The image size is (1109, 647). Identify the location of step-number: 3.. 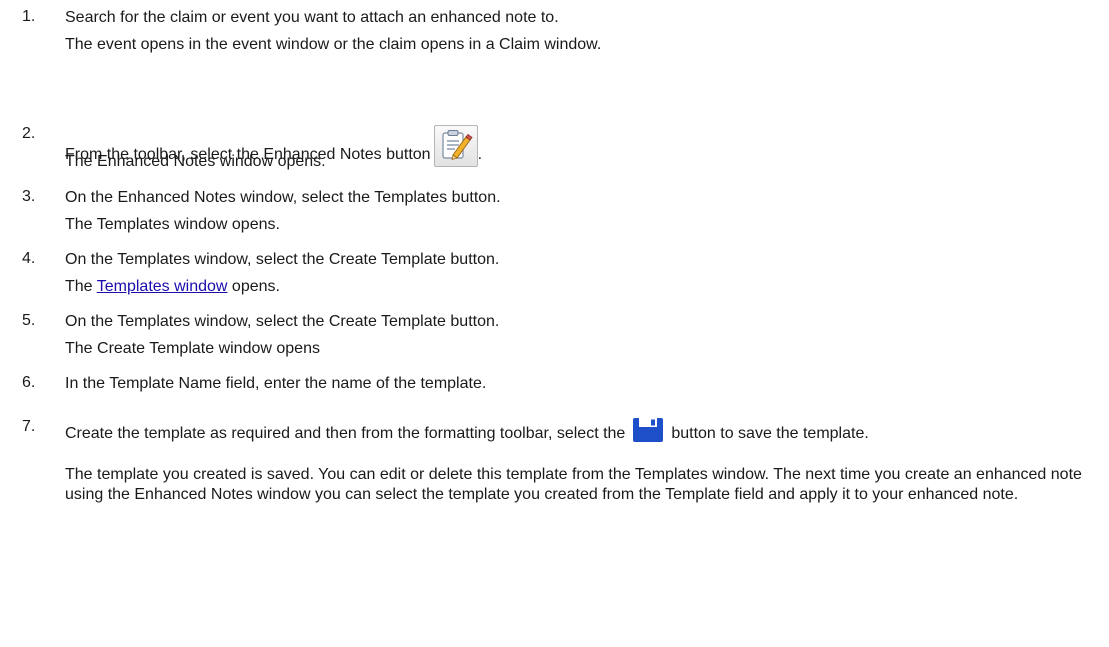
(29, 196).